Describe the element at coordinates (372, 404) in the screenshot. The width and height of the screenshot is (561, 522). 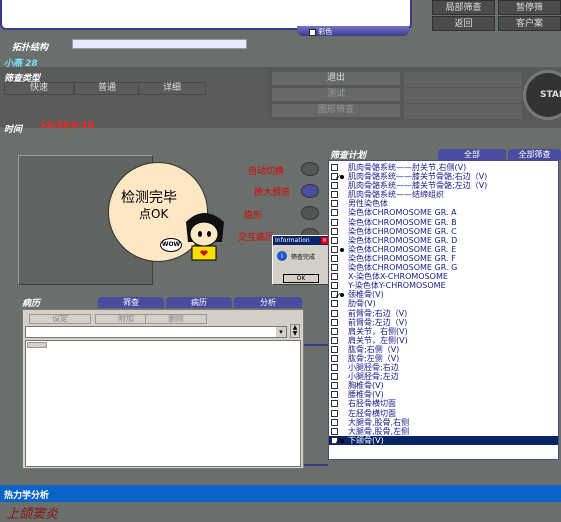
I see `plan-item-label: 右胫骨横切面` at that location.